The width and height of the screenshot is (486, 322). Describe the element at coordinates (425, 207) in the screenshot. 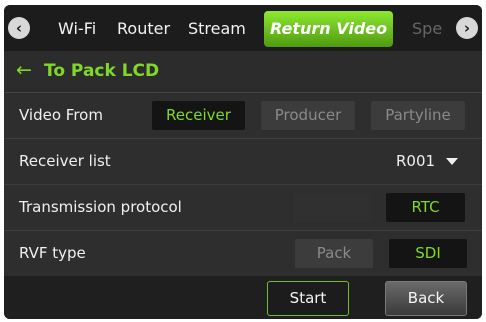

I see `option-rtc: RTC` at that location.